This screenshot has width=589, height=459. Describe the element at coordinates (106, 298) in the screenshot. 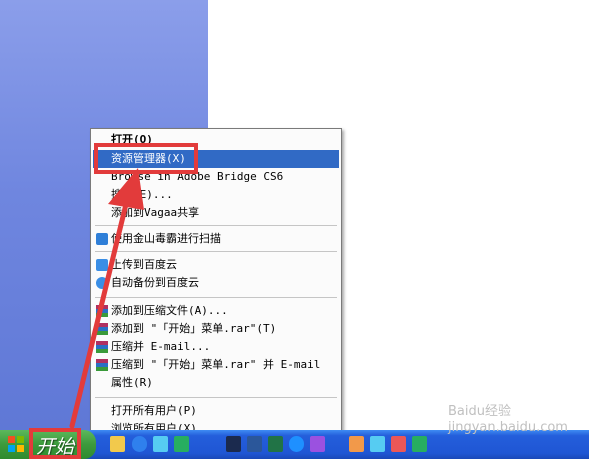

I see `annotation-arrow` at that location.